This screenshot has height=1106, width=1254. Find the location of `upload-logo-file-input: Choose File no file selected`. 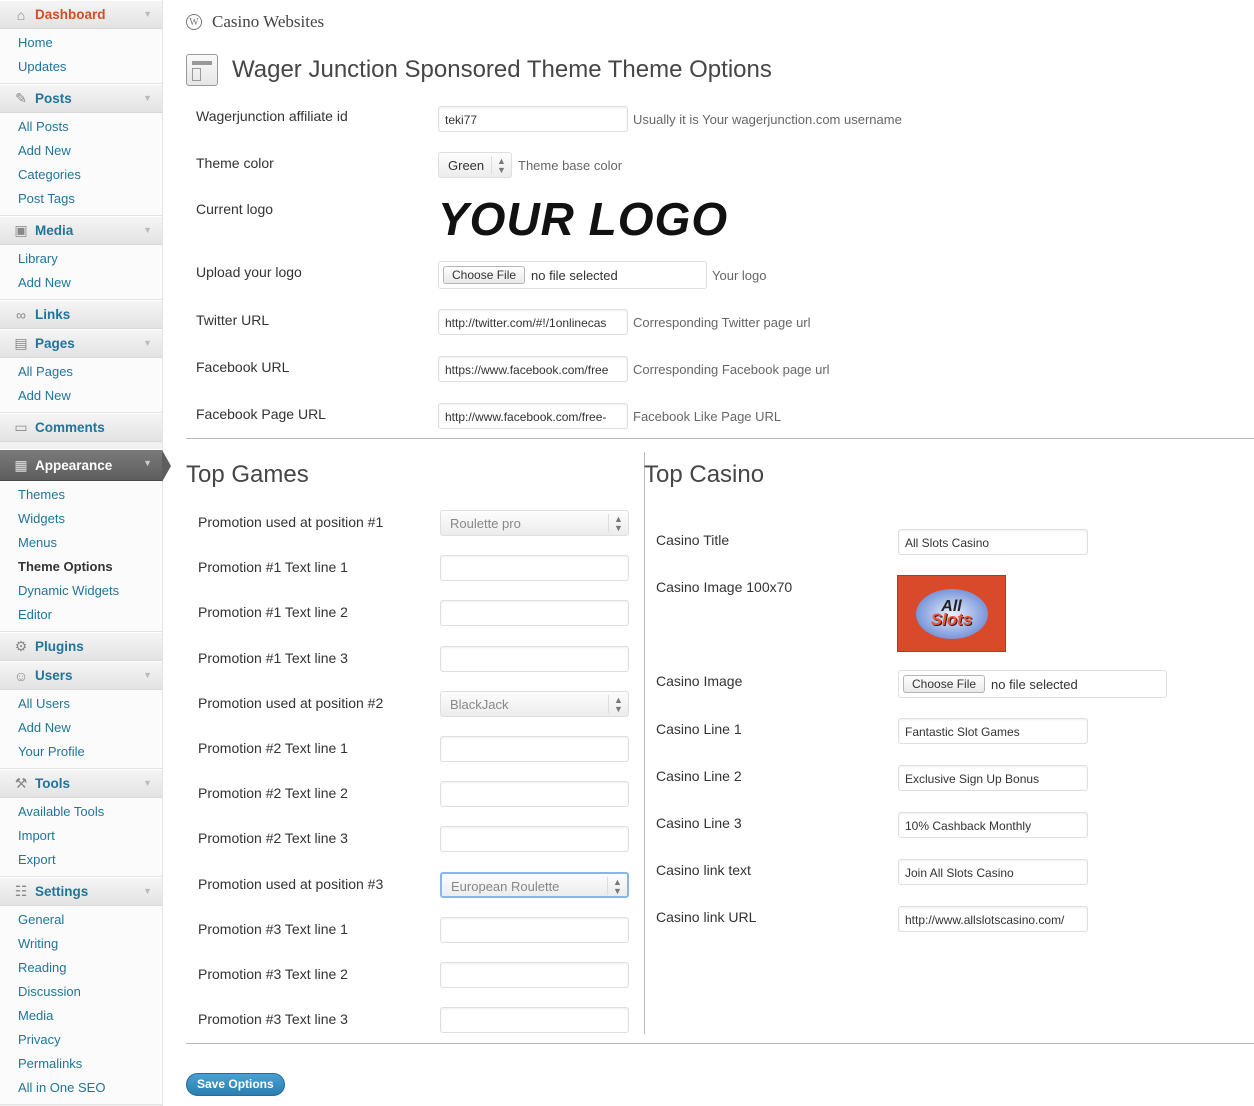

upload-logo-file-input: Choose File no file selected is located at coordinates (572, 275).